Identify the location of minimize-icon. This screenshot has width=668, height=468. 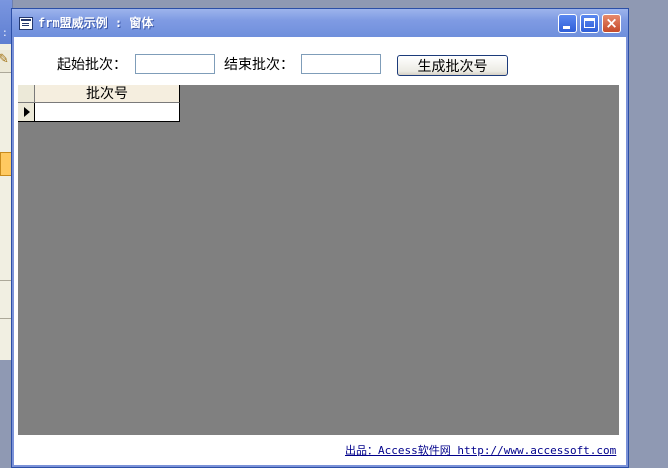
(566, 27).